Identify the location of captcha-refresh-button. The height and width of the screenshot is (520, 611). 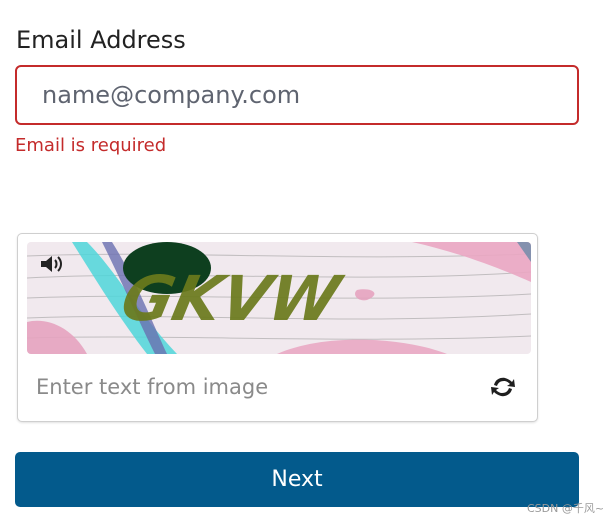
(503, 387).